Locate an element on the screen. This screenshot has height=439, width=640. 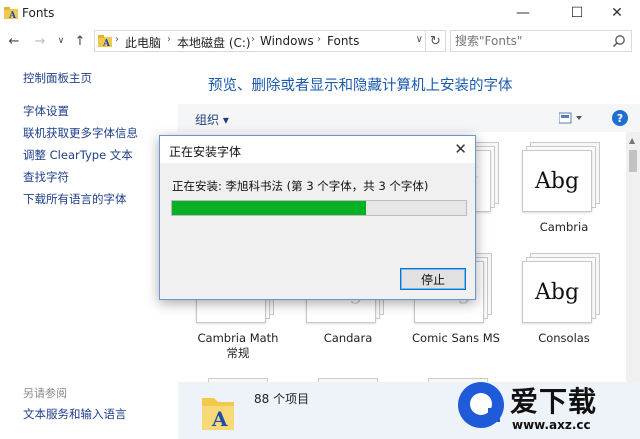
search-box is located at coordinates (541, 41).